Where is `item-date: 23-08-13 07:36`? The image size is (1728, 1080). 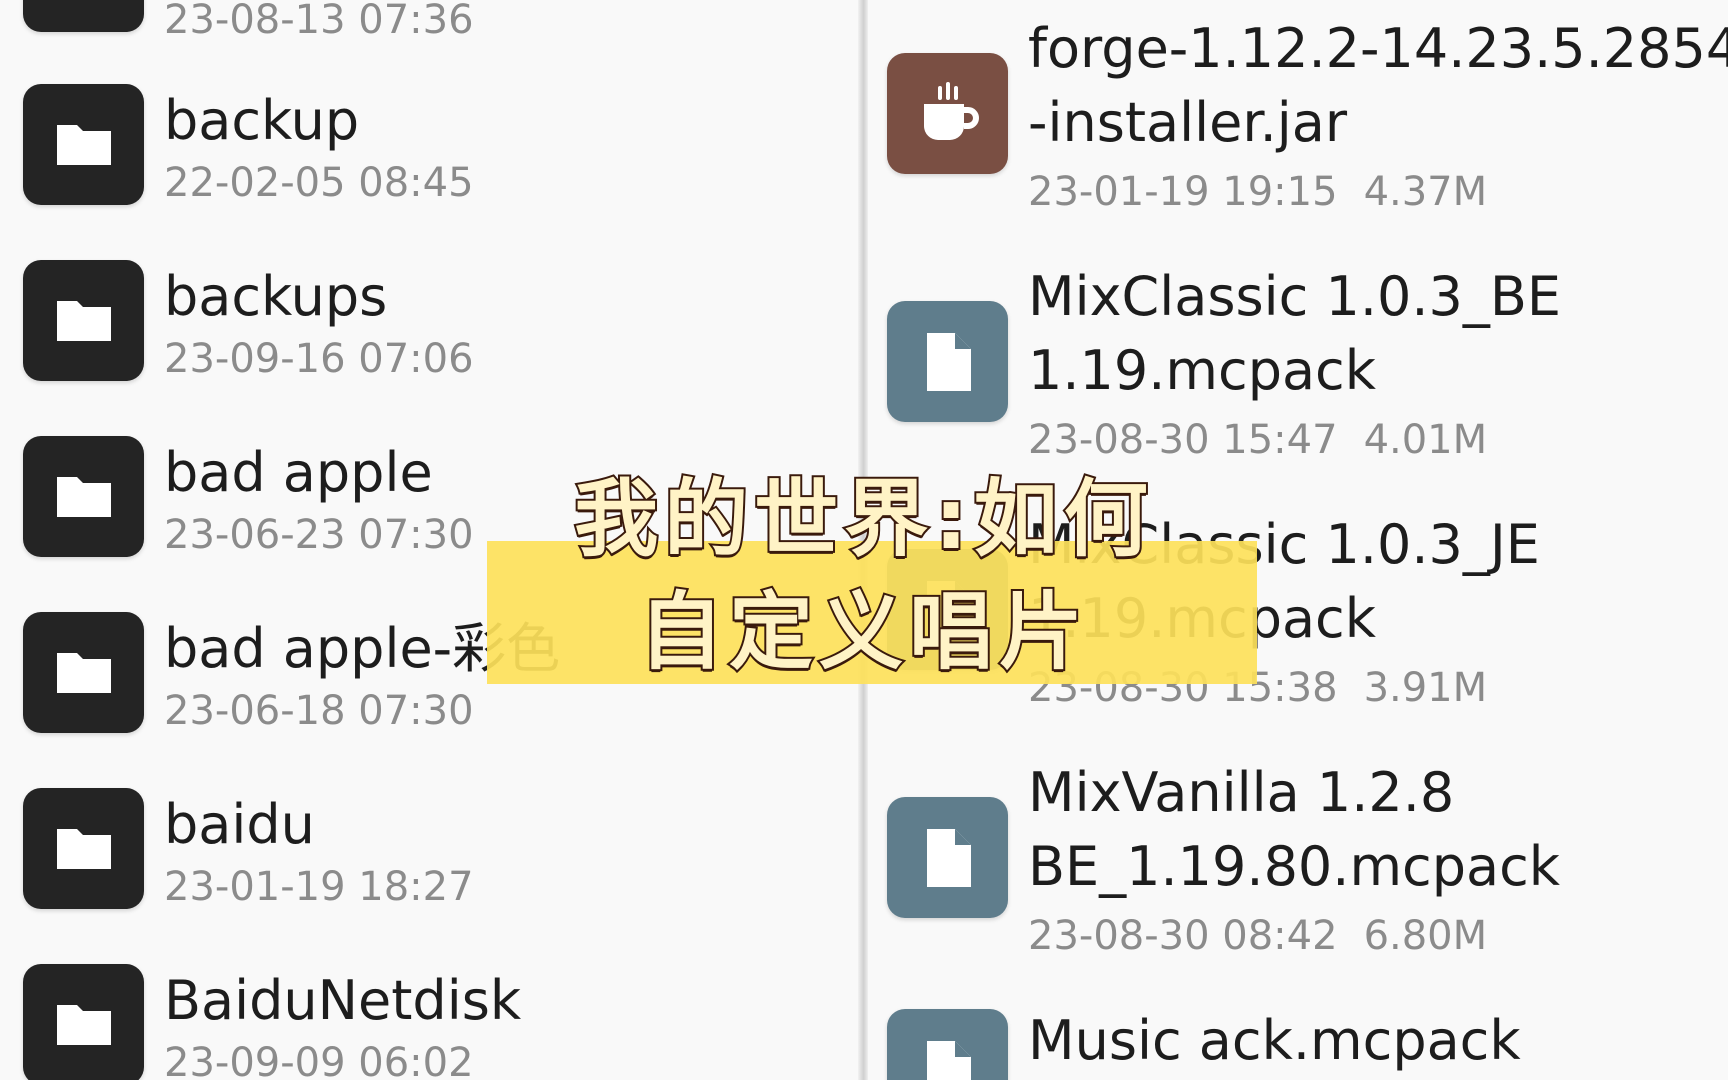 item-date: 23-08-13 07:36 is located at coordinates (319, 21).